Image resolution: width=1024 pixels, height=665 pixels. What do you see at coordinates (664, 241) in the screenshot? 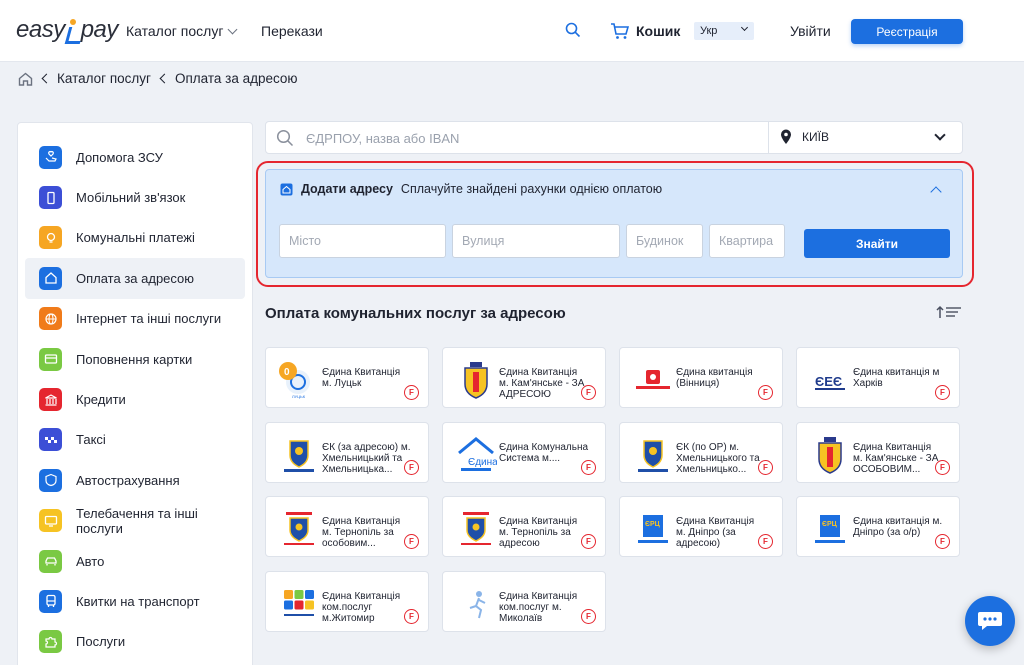
I see `house-field` at bounding box center [664, 241].